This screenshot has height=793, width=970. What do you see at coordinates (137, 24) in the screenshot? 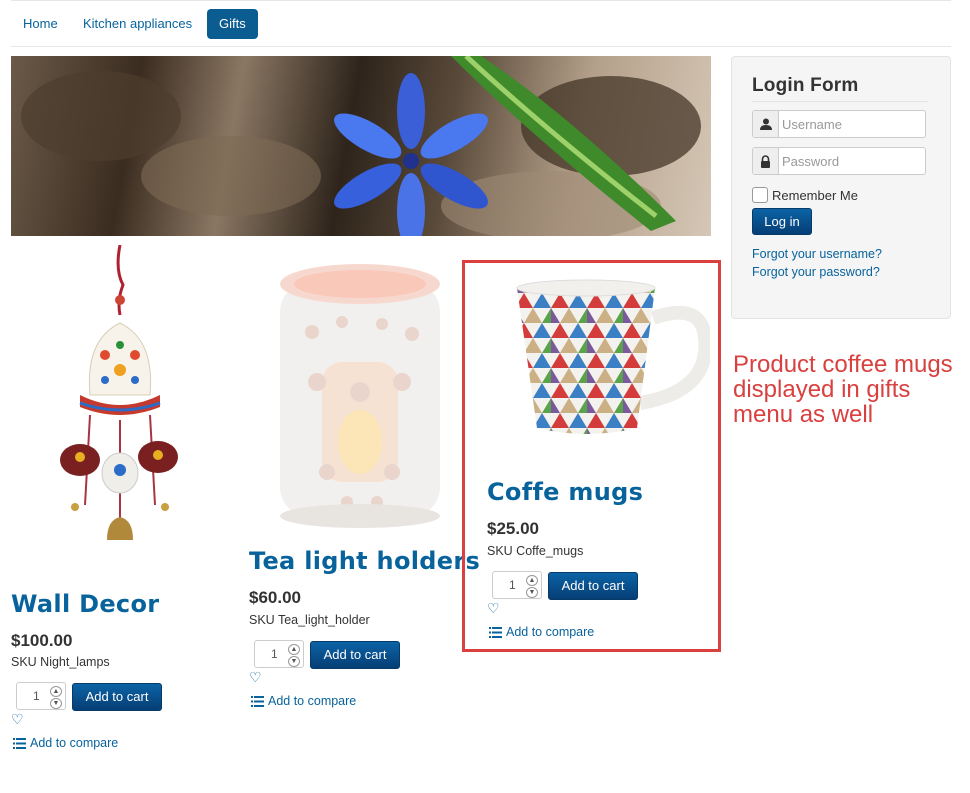
I see `nav-item-kitchen-appliances: Kitchen appliances` at bounding box center [137, 24].